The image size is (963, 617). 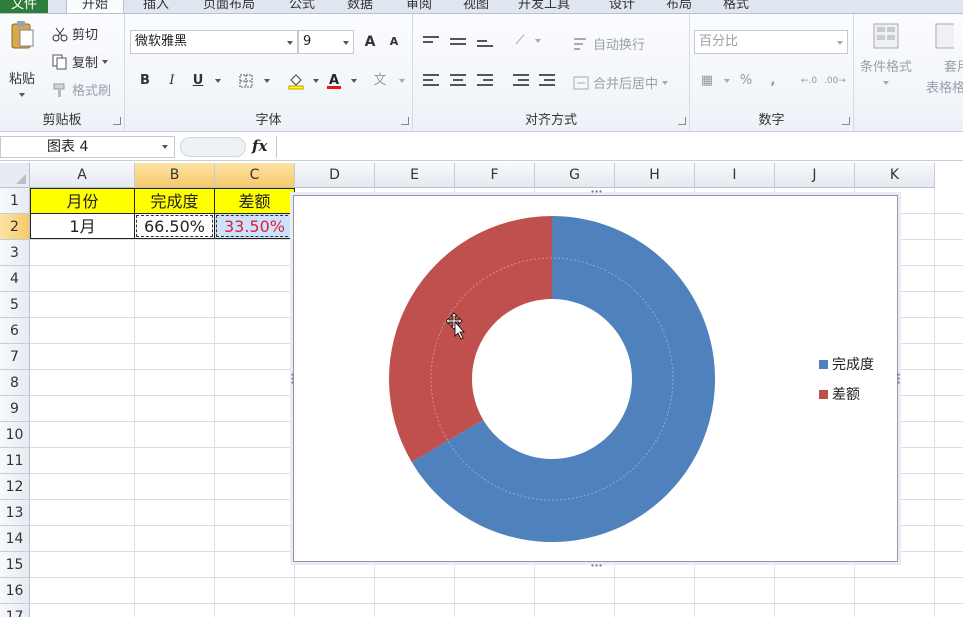 I want to click on tab-file: 文件, so click(x=24, y=6).